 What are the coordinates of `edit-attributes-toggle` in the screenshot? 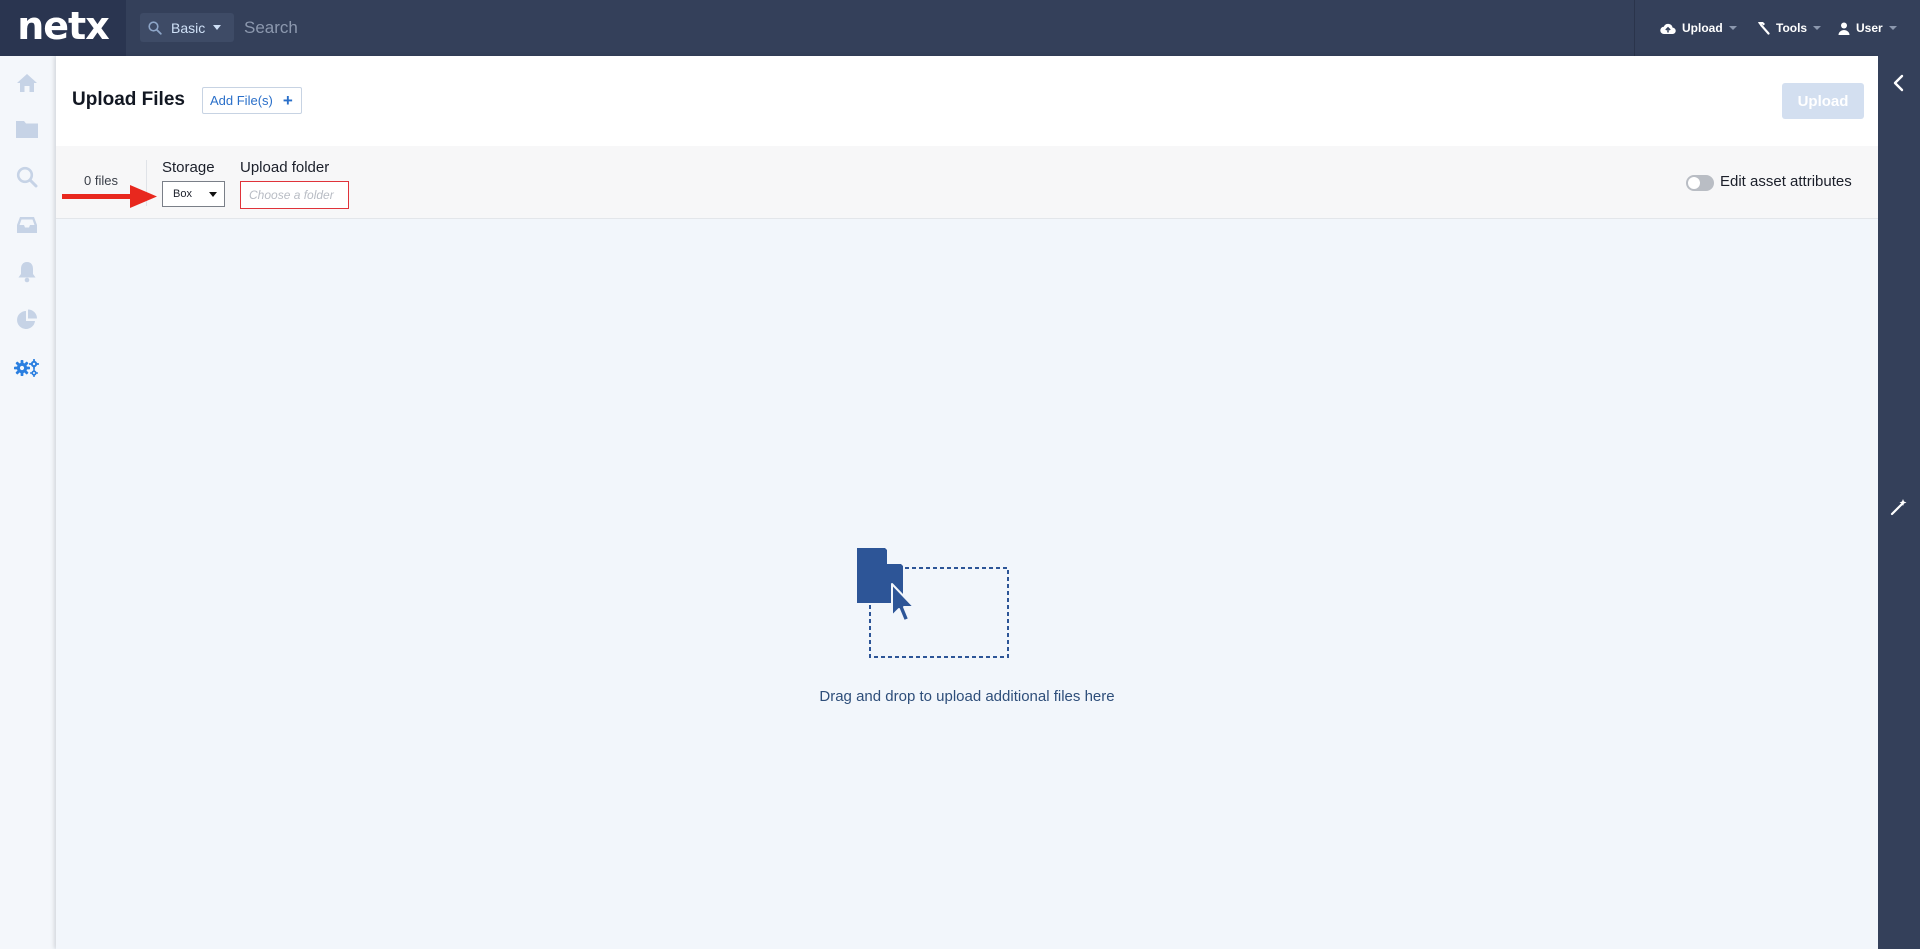 It's located at (1700, 183).